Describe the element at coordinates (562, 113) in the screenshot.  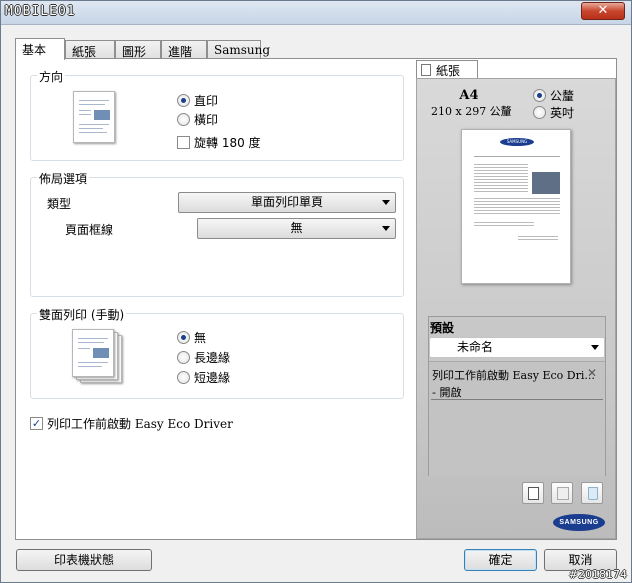
I see `unit-inch-label: 英吋` at that location.